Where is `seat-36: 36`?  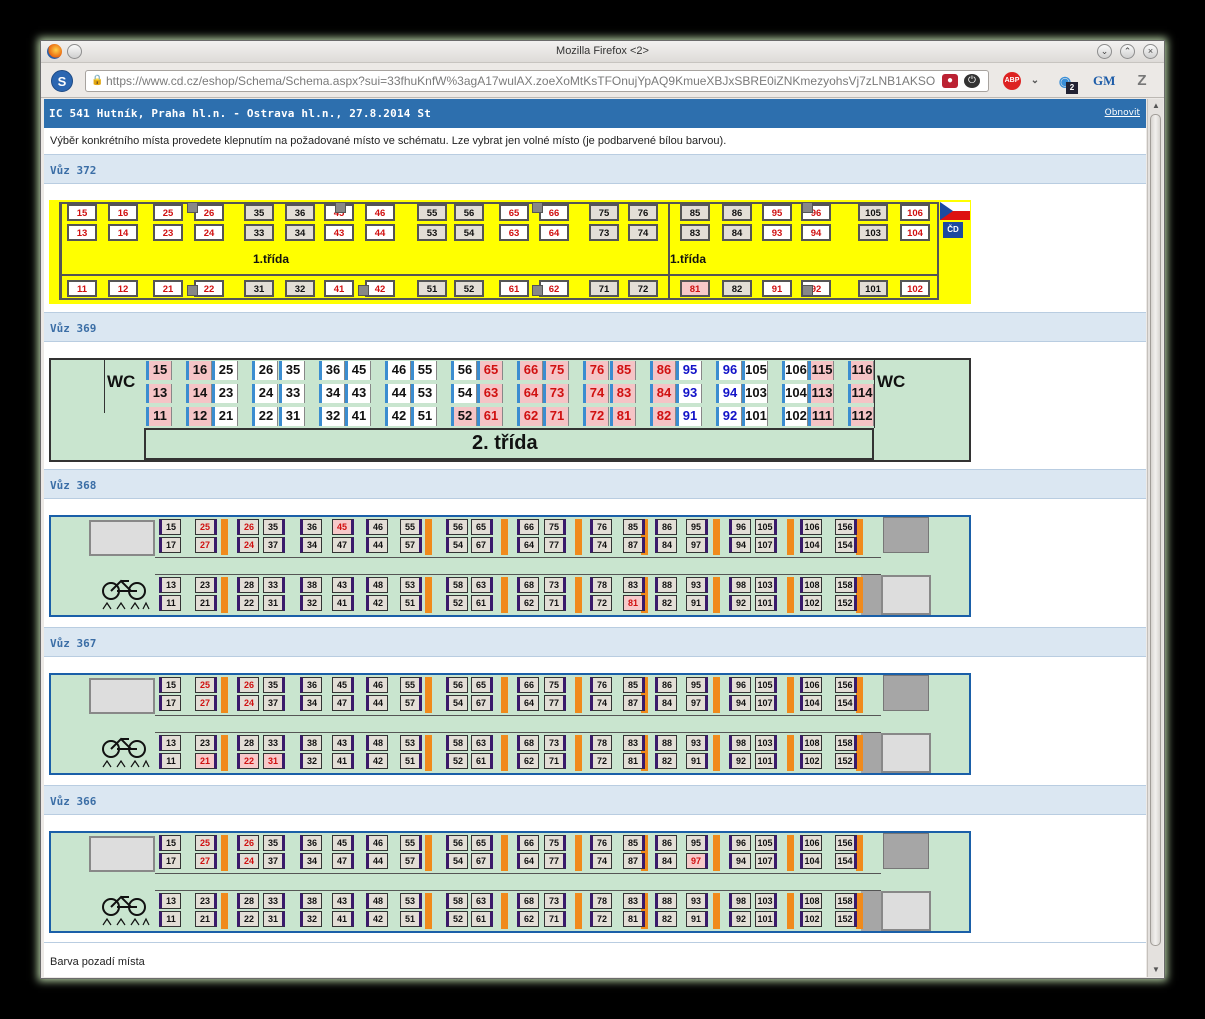 seat-36: 36 is located at coordinates (300, 212).